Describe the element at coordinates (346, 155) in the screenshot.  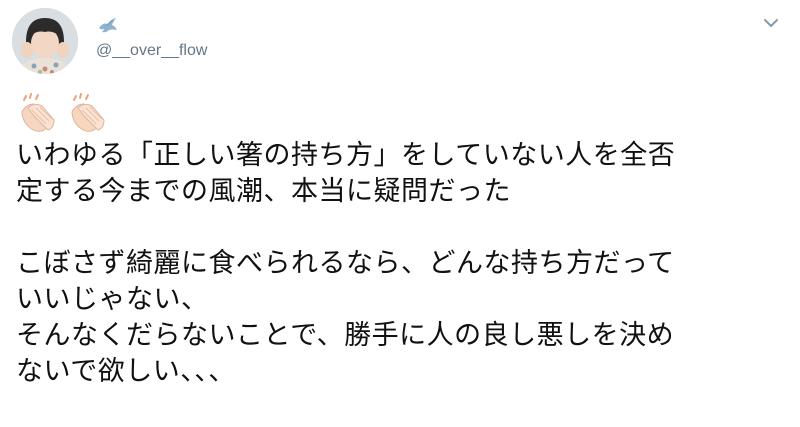
I see `tweet-text-line: いわゆる「正しい箸の持ち方」をしていない人を全否` at that location.